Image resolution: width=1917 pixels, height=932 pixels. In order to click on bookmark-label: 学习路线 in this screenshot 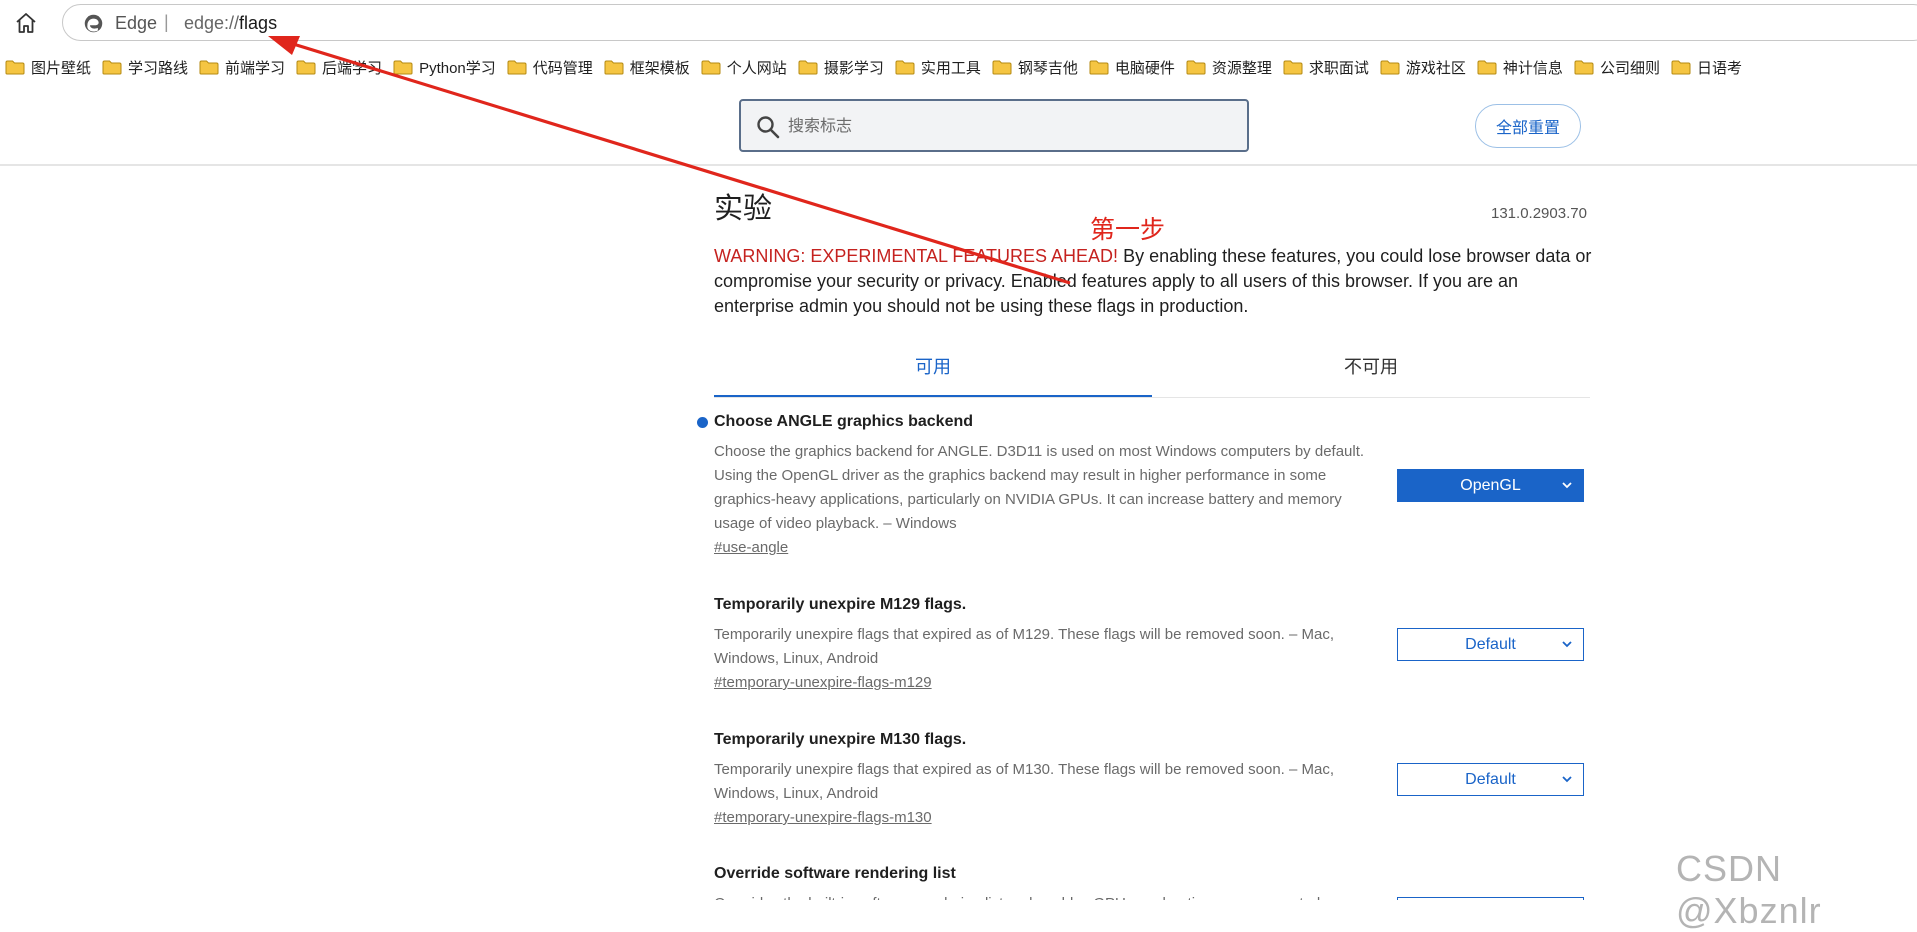, I will do `click(158, 68)`.